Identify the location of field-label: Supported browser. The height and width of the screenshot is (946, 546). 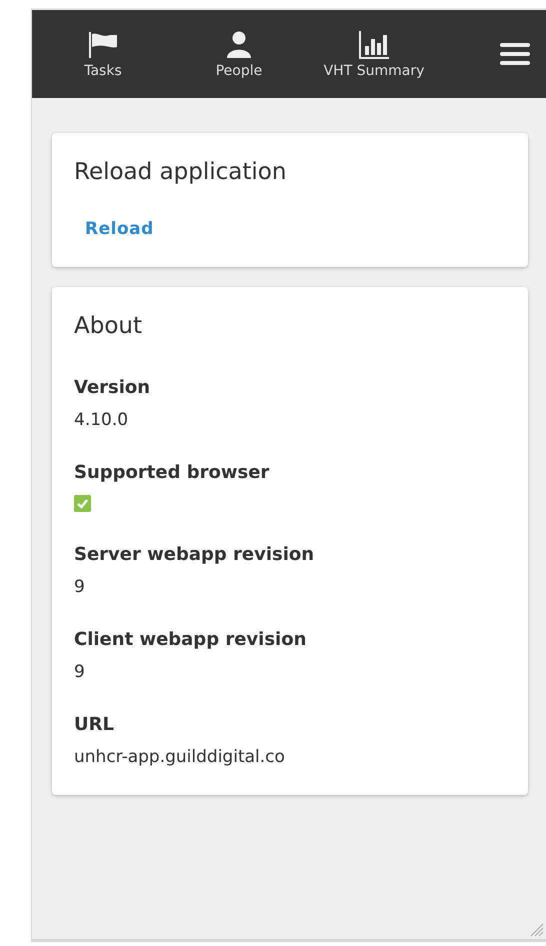
(172, 472).